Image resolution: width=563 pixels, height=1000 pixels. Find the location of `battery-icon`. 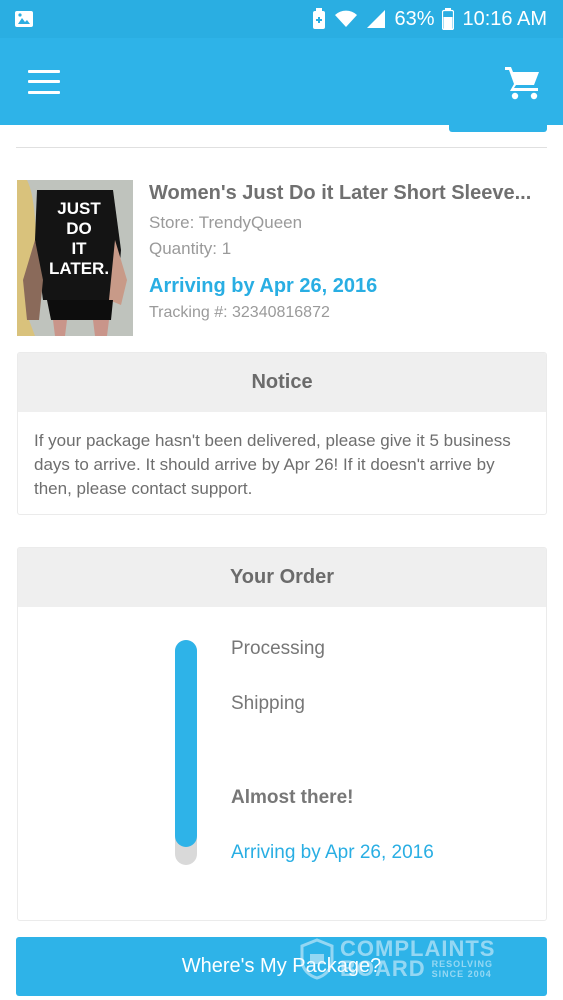

battery-icon is located at coordinates (448, 19).